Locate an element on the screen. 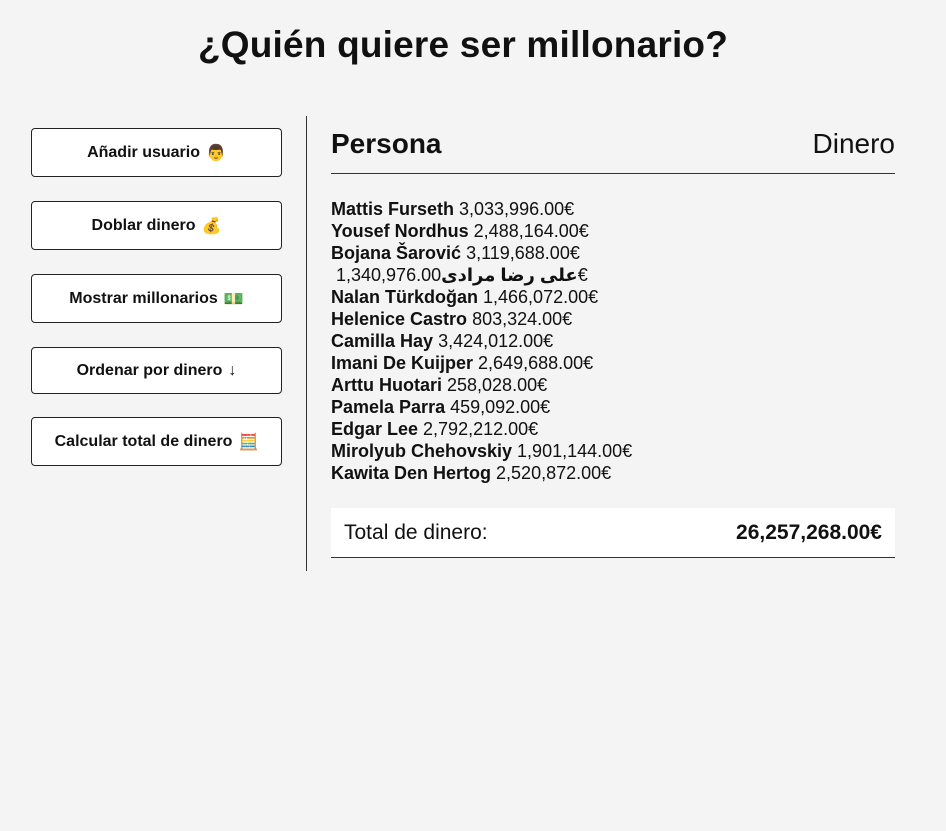 The width and height of the screenshot is (946, 831). sort-by-money-button: Ordenar por dinero ↓ is located at coordinates (156, 370).